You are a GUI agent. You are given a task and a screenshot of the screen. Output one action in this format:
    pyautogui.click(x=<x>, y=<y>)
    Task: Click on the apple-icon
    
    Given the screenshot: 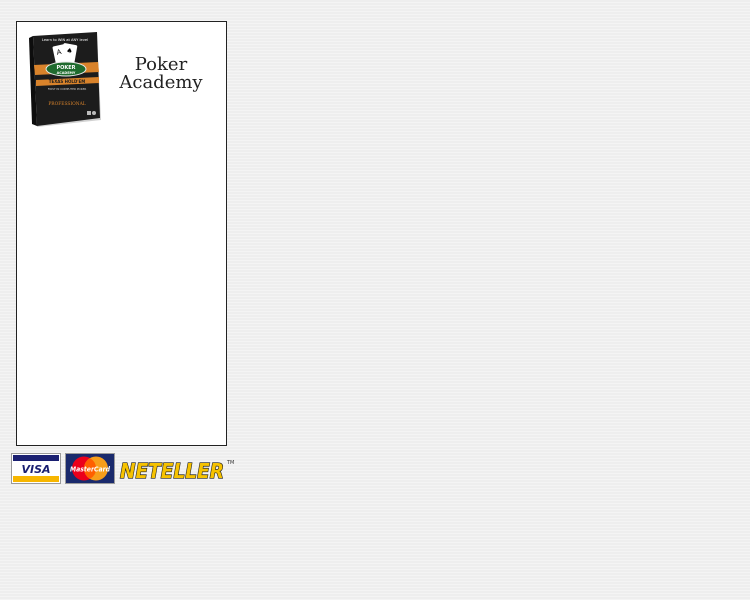 What is the action you would take?
    pyautogui.click(x=94, y=113)
    